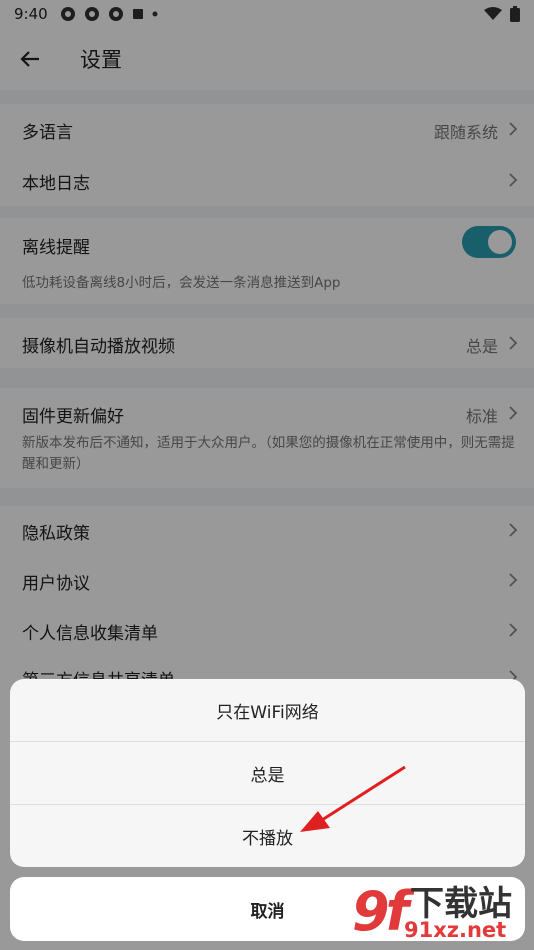 Image resolution: width=534 pixels, height=950 pixels. I want to click on watermark: 9f 下载站 91xz.net, so click(440, 911).